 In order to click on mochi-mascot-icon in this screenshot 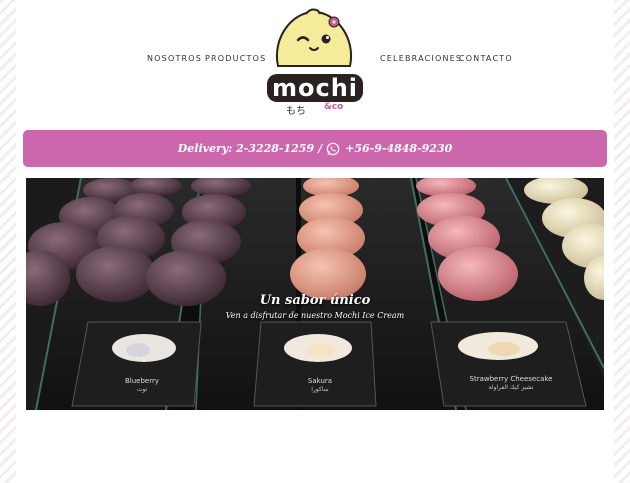, I will do `click(314, 37)`.